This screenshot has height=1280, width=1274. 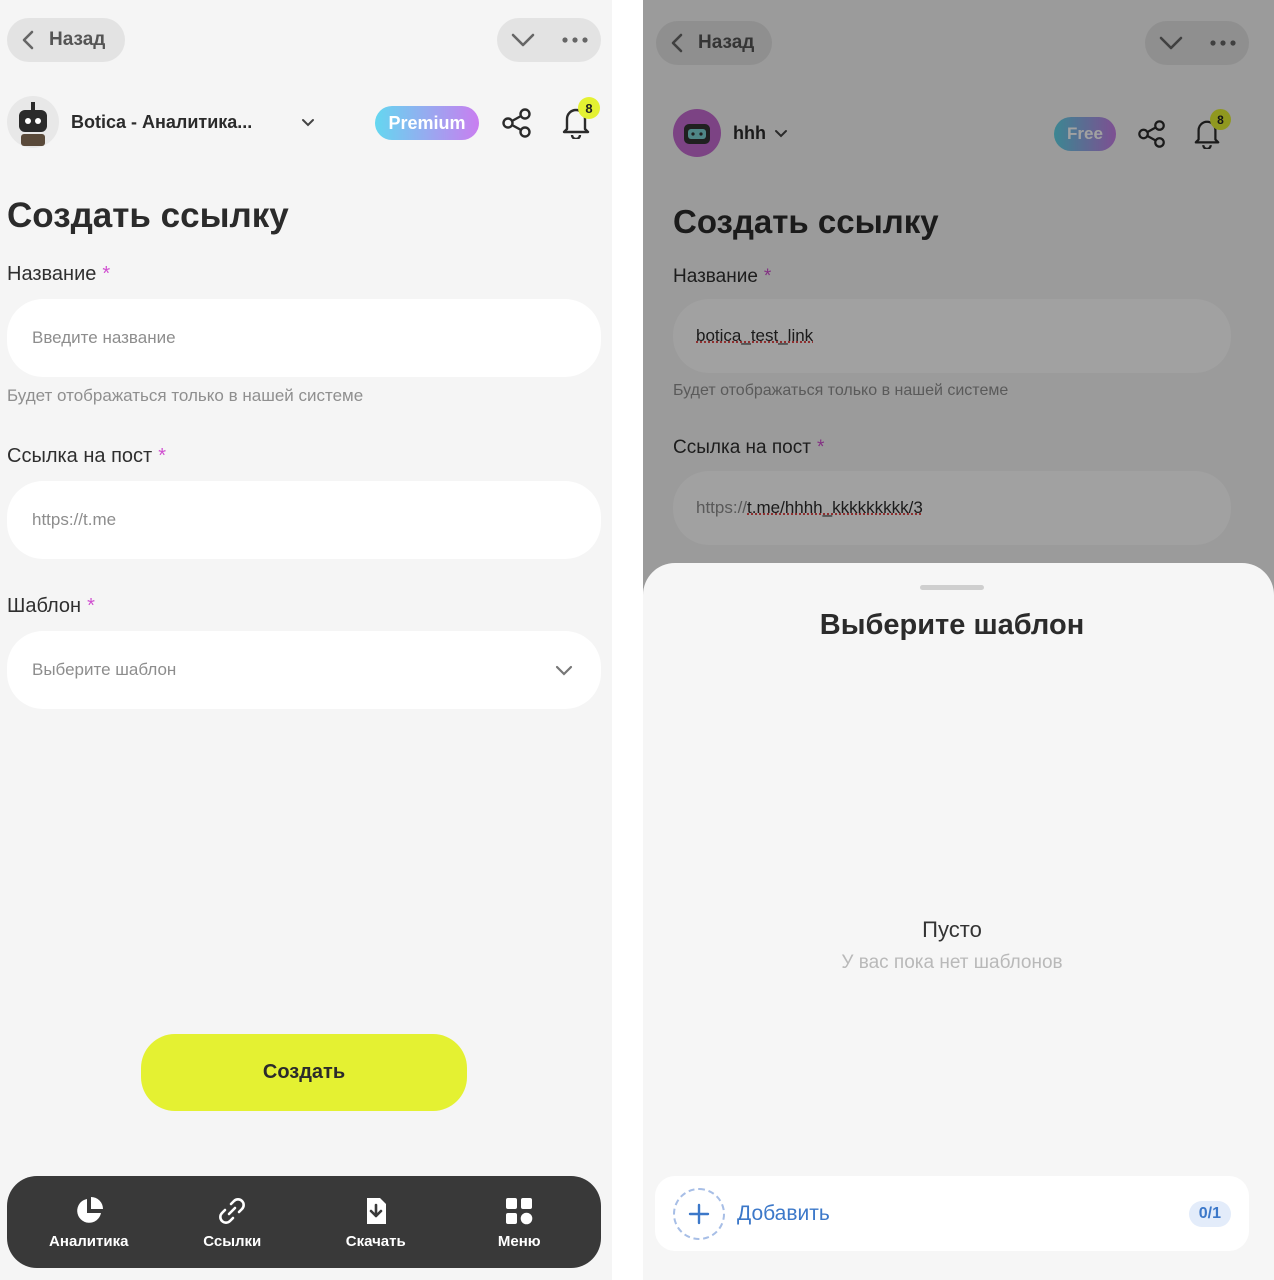 What do you see at coordinates (304, 1222) in the screenshot?
I see `bottom-nav: Аналитика Ссылки Скачать Меню` at bounding box center [304, 1222].